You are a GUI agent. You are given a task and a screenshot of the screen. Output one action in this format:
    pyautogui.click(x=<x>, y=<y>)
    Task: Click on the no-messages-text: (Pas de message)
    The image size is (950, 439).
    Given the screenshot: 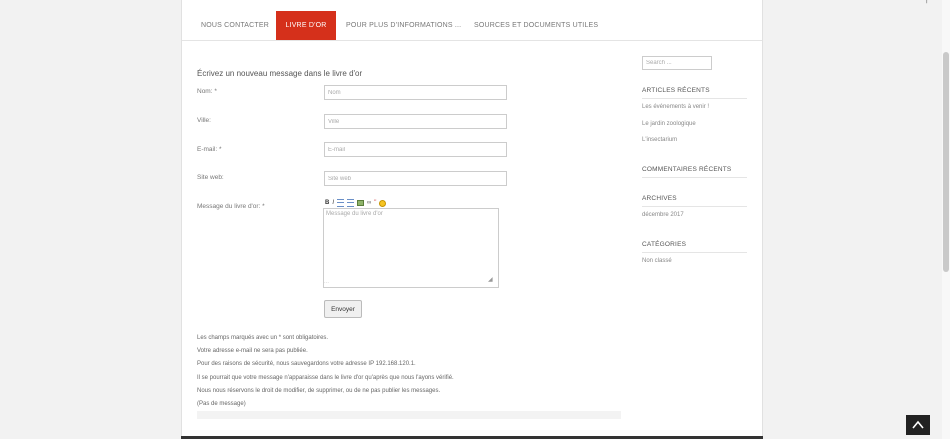 What is the action you would take?
    pyautogui.click(x=221, y=404)
    